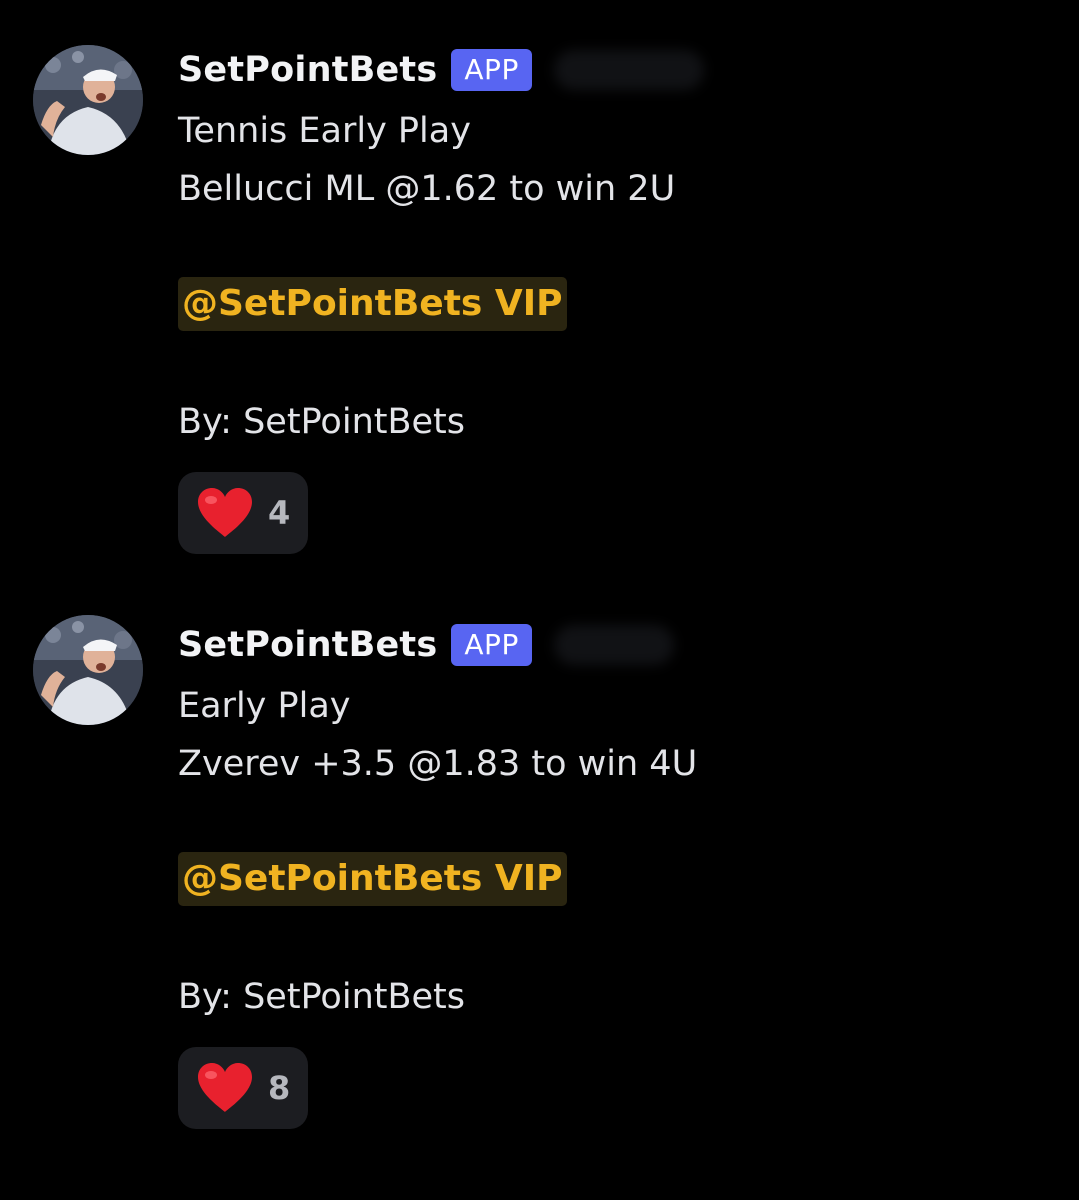 The image size is (1079, 1200). I want to click on reaction-count: 8, so click(279, 1088).